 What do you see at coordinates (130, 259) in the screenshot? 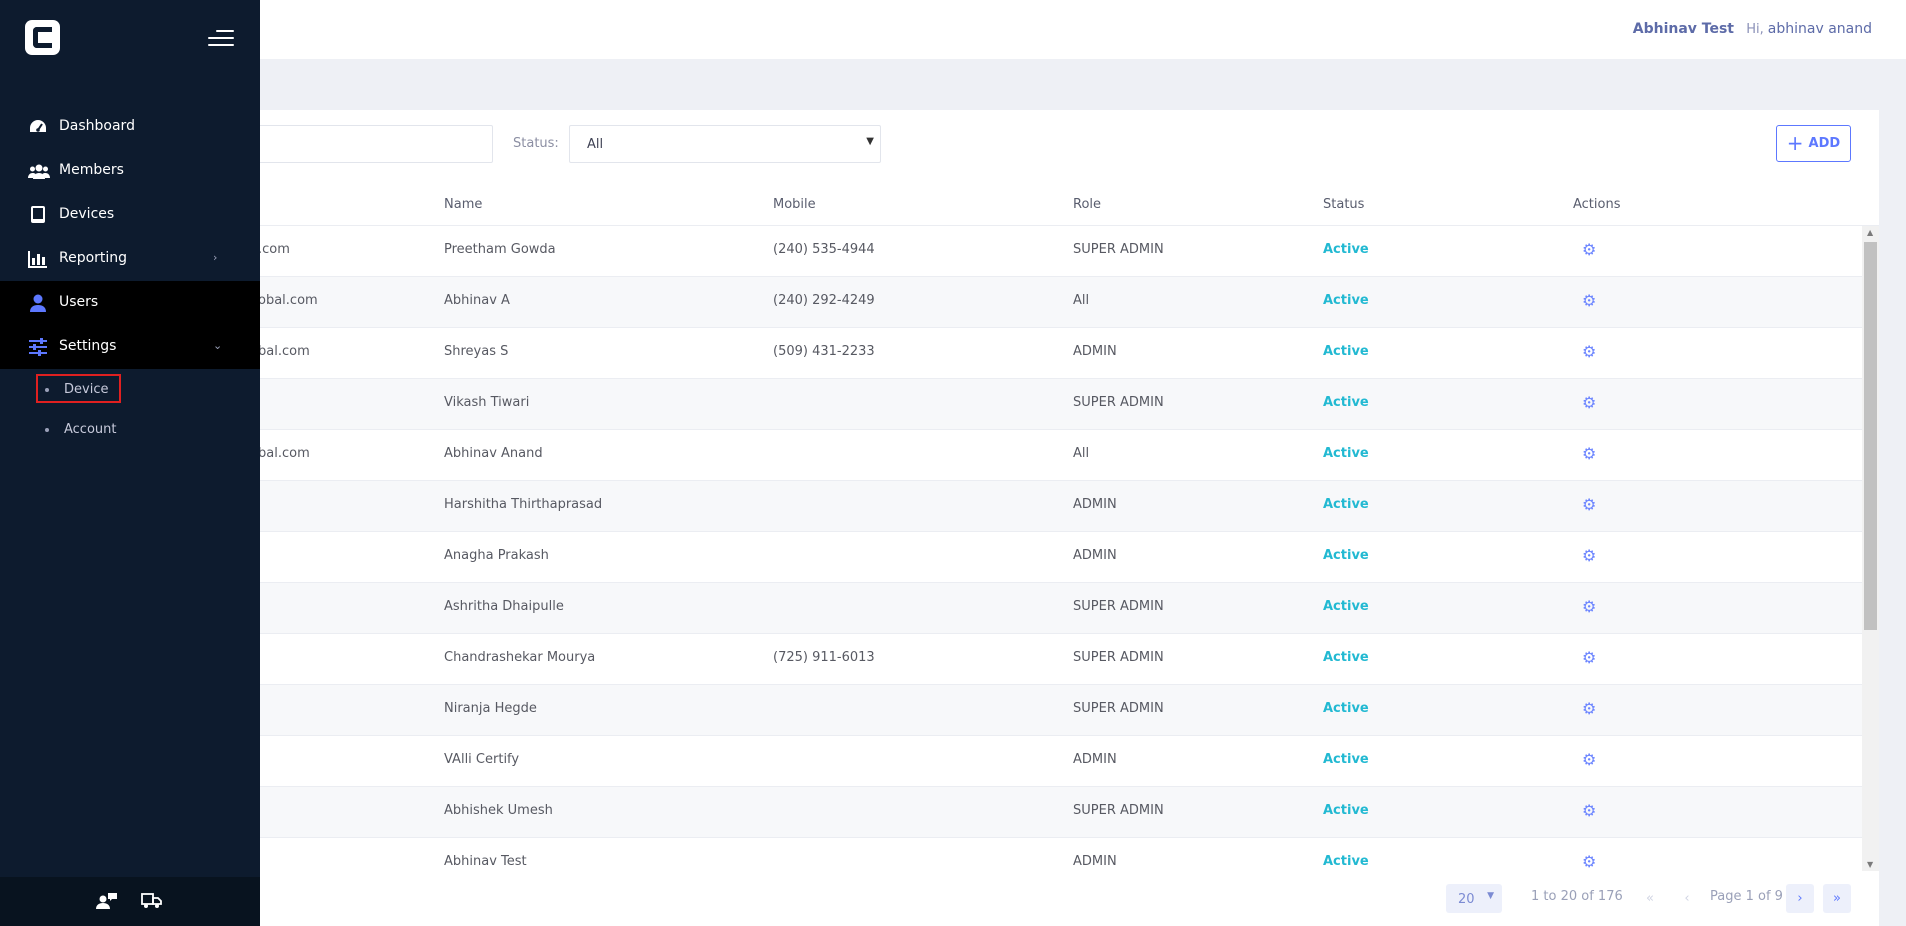
I see `sidebar-item-reporting: Reporting ›` at bounding box center [130, 259].